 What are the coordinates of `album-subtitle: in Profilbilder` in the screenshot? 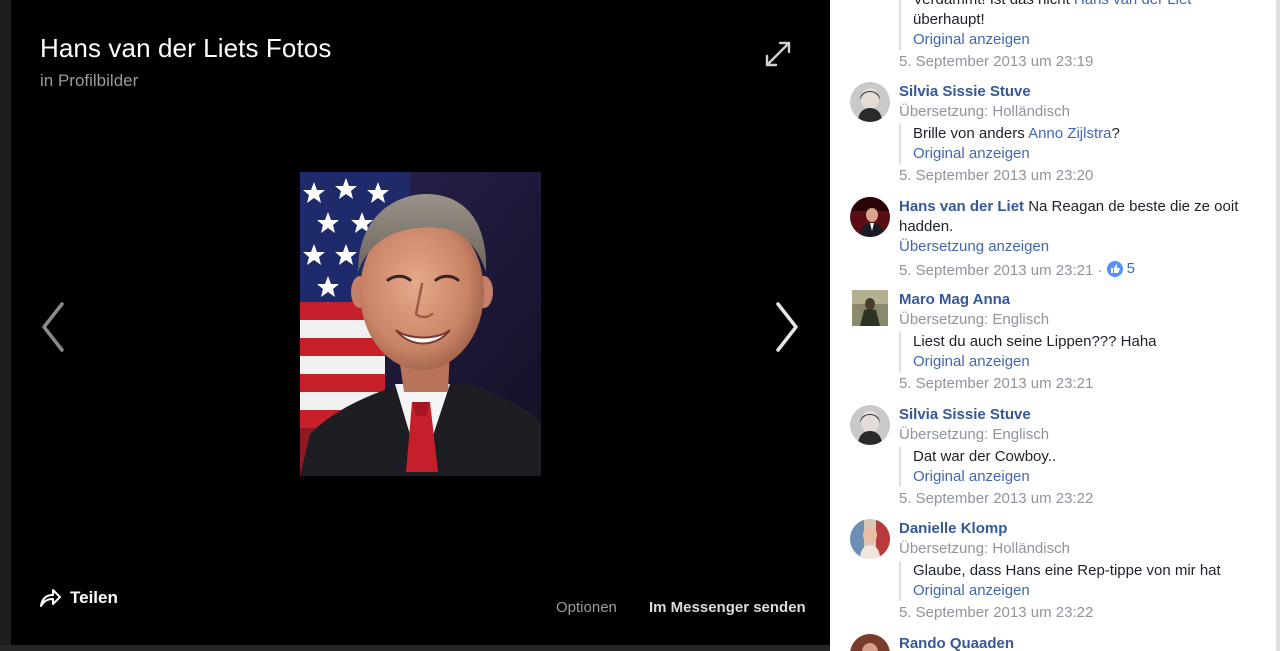 It's located at (89, 81).